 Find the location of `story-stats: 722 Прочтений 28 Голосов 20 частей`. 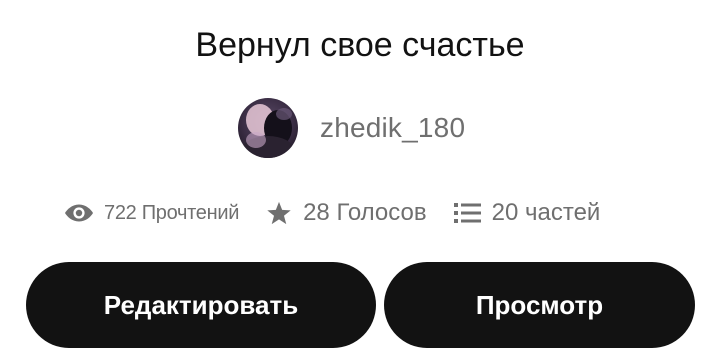

story-stats: 722 Прочтений 28 Голосов 20 частей is located at coordinates (332, 213).